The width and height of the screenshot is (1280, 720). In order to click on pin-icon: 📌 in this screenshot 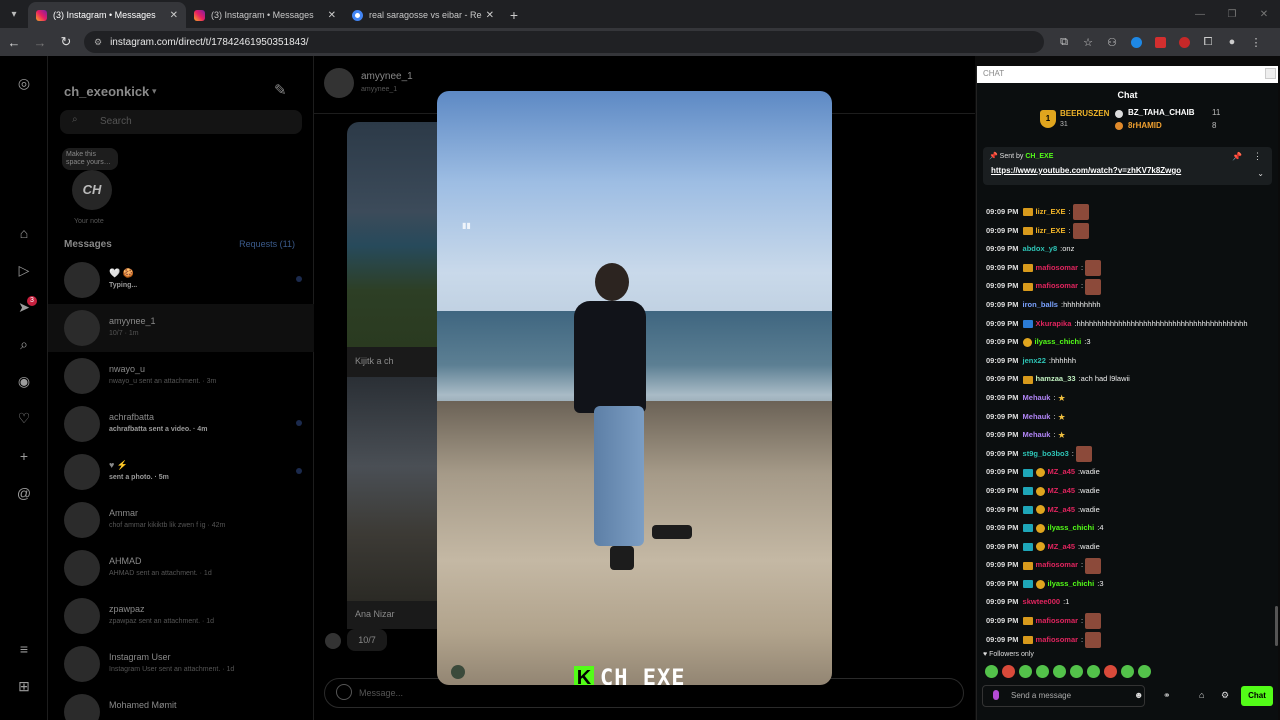, I will do `click(1237, 156)`.